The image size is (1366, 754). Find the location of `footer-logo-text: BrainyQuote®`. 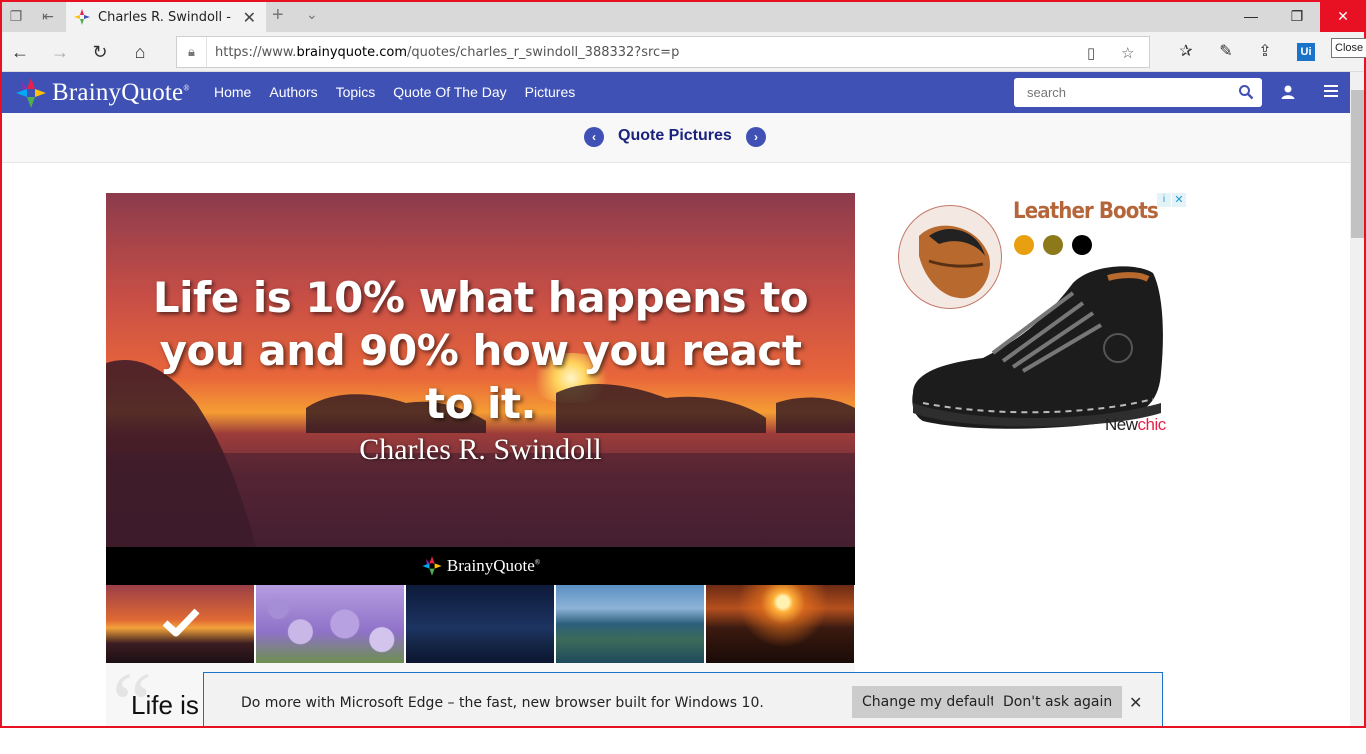

footer-logo-text: BrainyQuote® is located at coordinates (493, 565).